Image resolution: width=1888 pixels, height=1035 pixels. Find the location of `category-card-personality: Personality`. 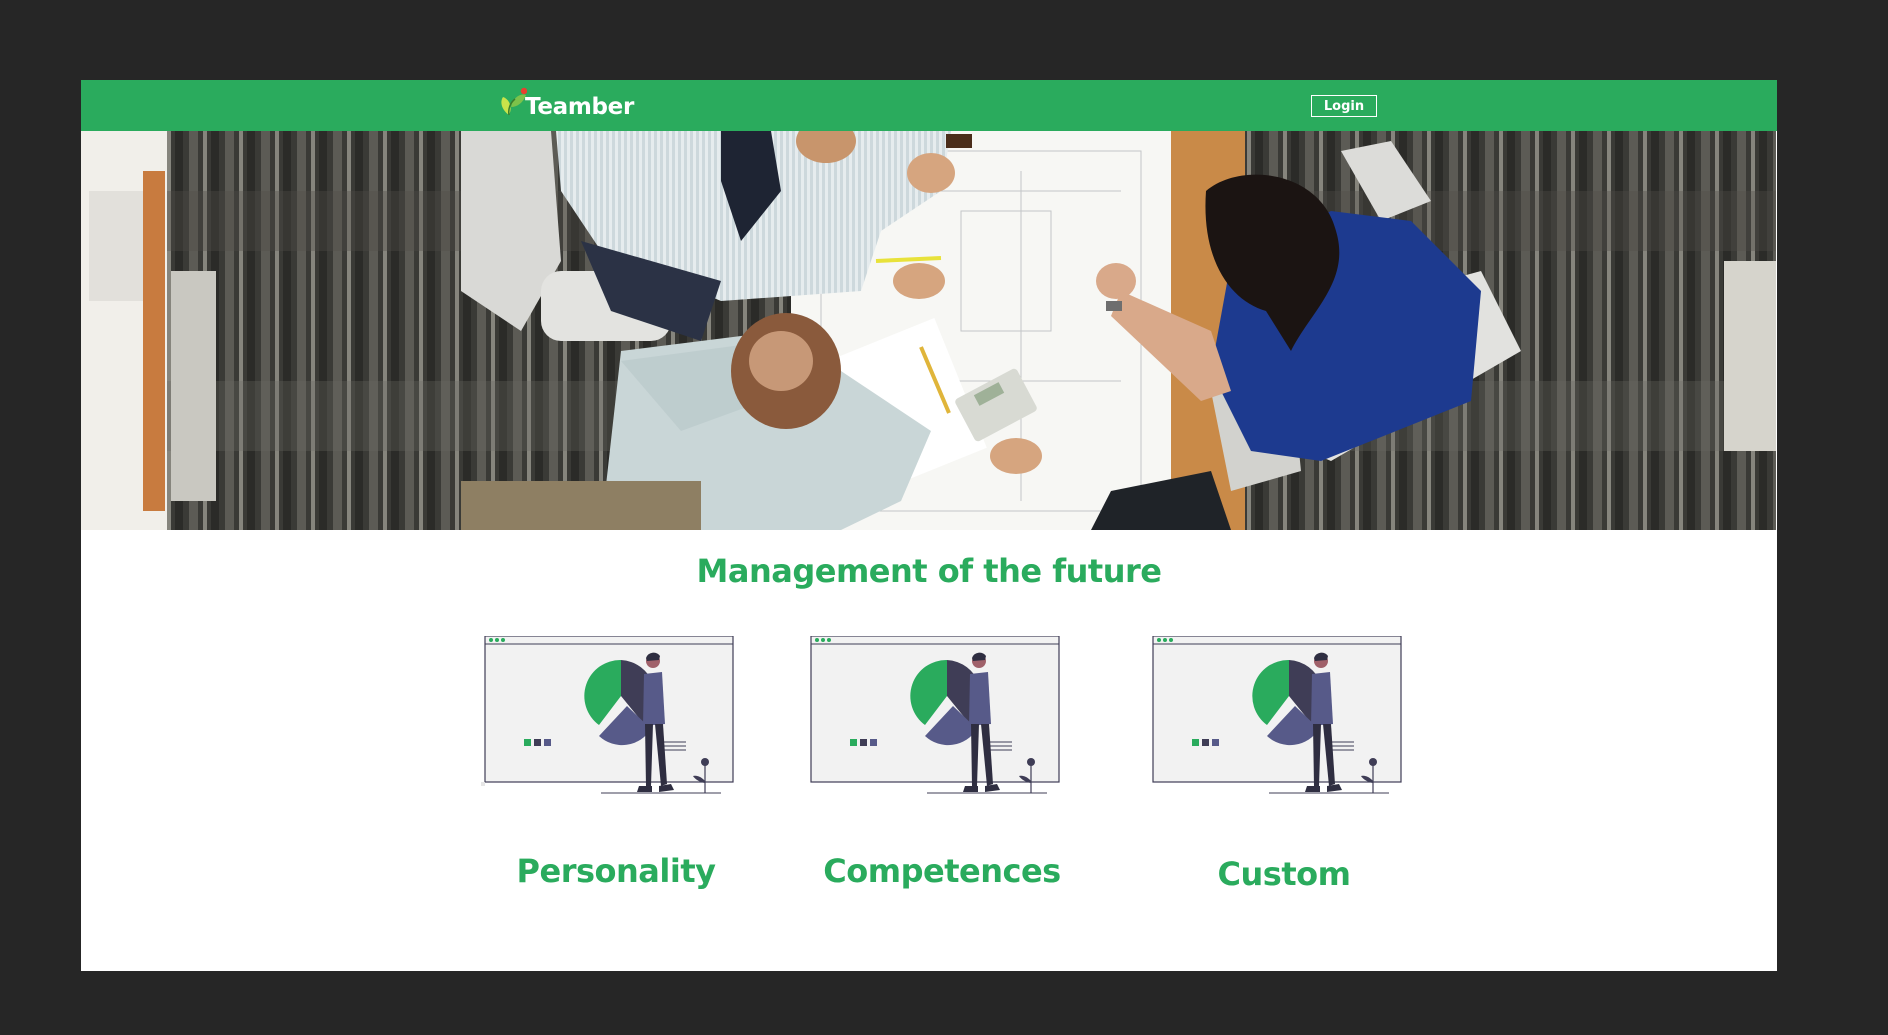

category-card-personality: Personality is located at coordinates (616, 771).